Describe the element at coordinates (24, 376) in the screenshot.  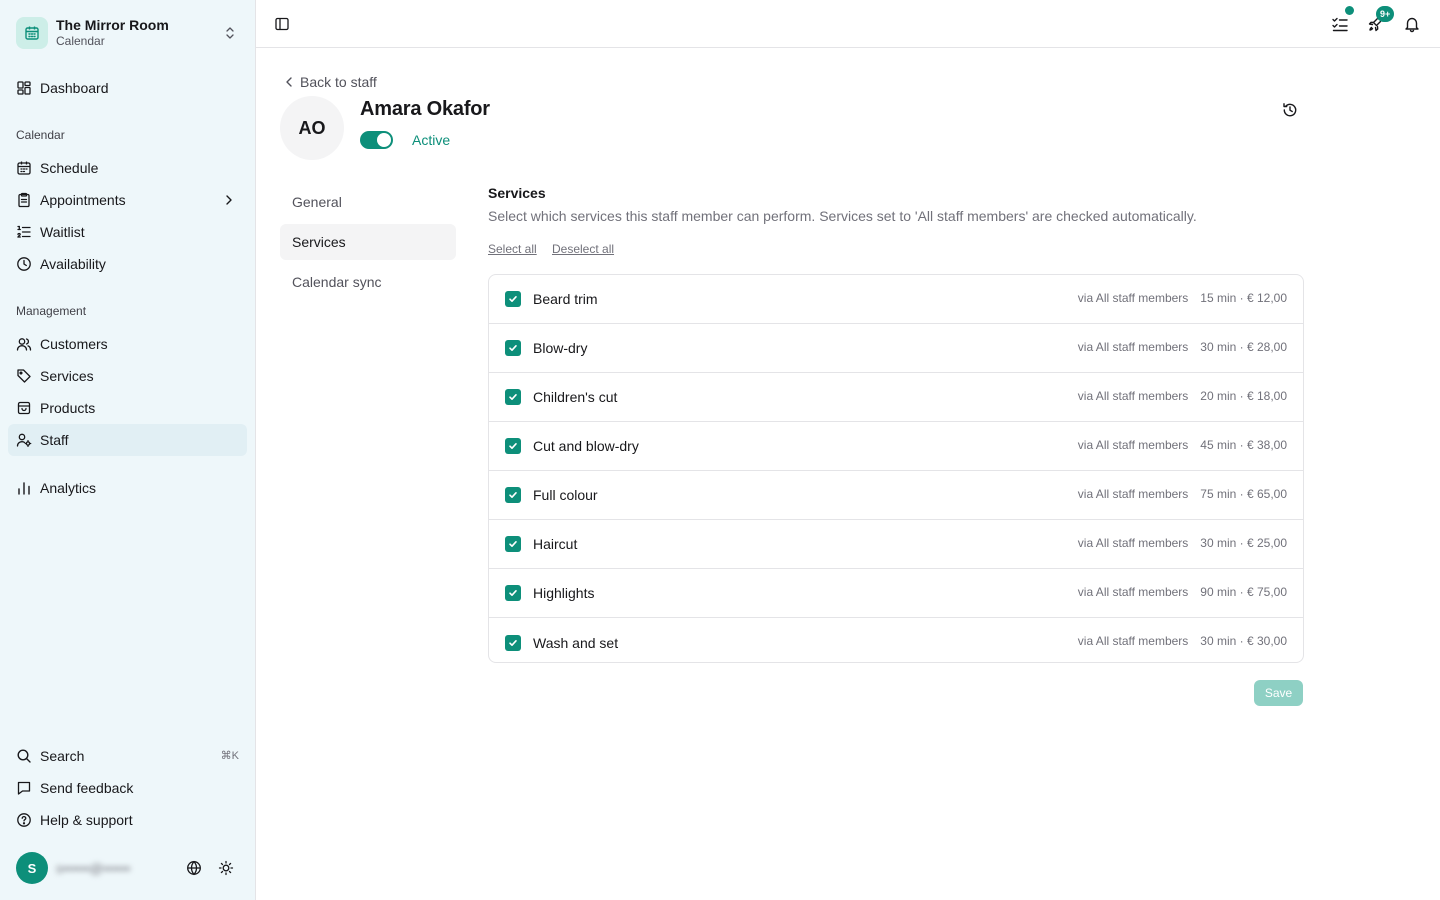
I see `tag-icon` at that location.